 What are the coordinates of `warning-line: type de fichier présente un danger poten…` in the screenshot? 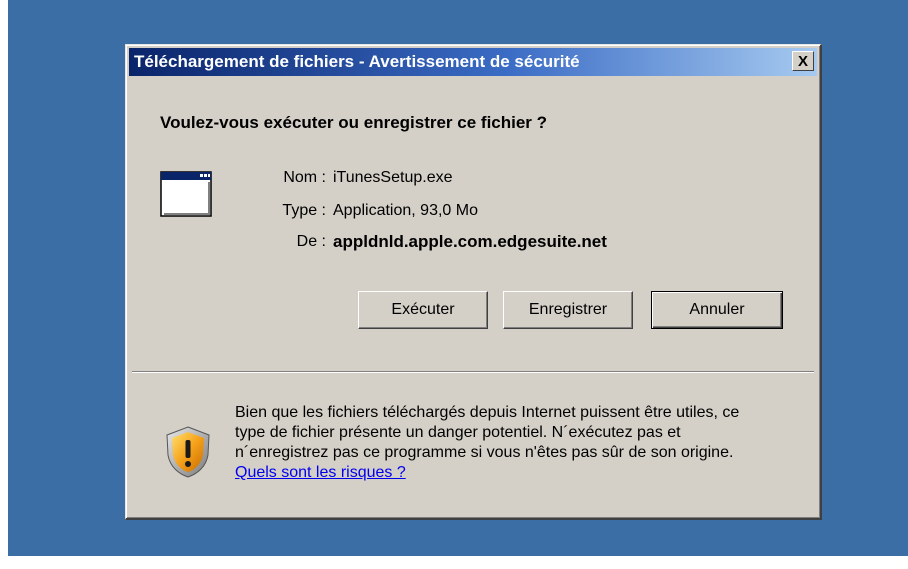 It's located at (458, 432).